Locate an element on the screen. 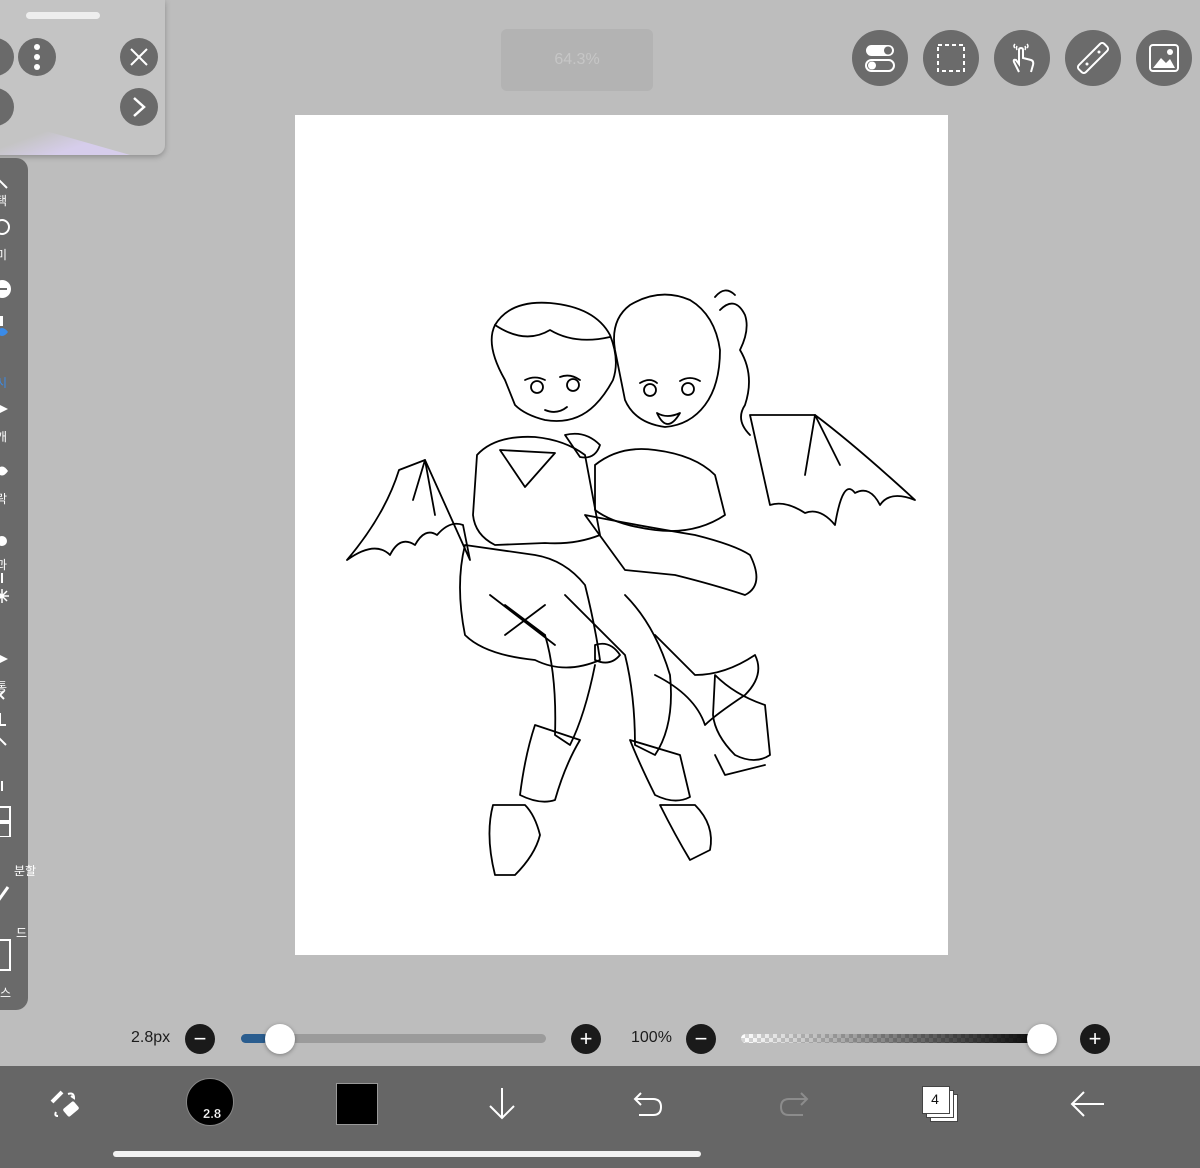 Image resolution: width=1200 pixels, height=1168 pixels. arrow-left-icon is located at coordinates (1087, 1104).